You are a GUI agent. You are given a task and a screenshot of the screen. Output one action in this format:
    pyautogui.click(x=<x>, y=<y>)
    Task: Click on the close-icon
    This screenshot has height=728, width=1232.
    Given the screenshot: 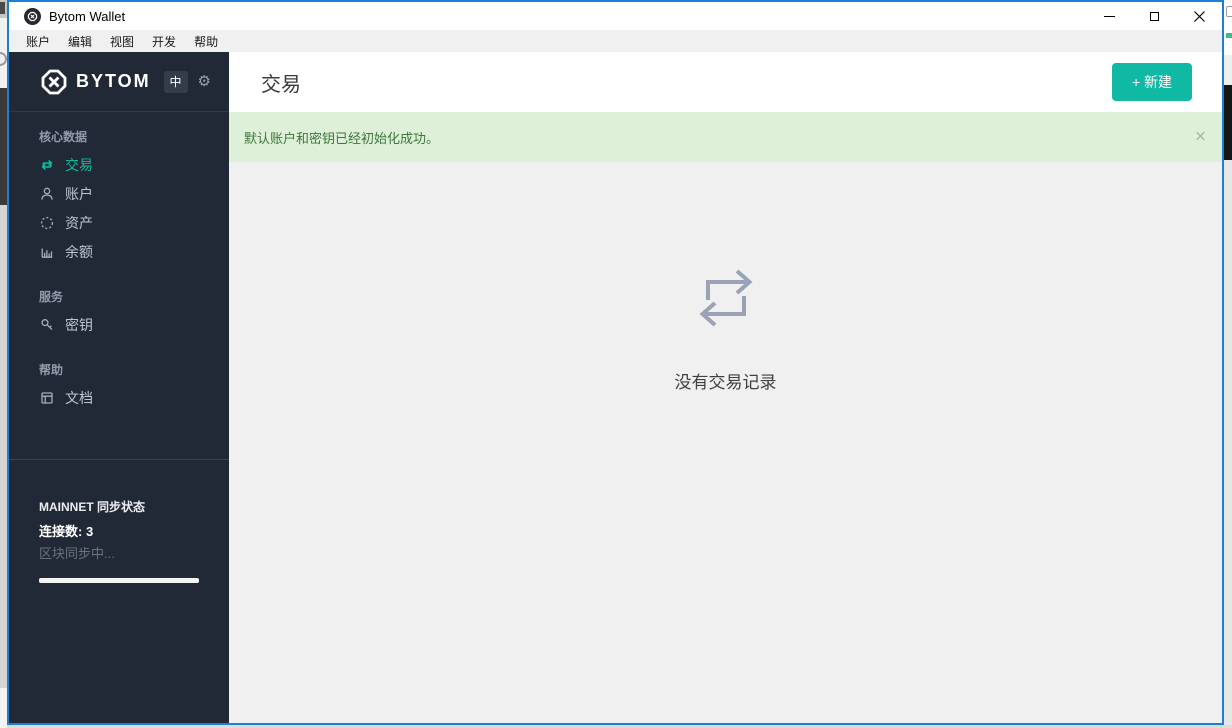 What is the action you would take?
    pyautogui.click(x=1199, y=16)
    